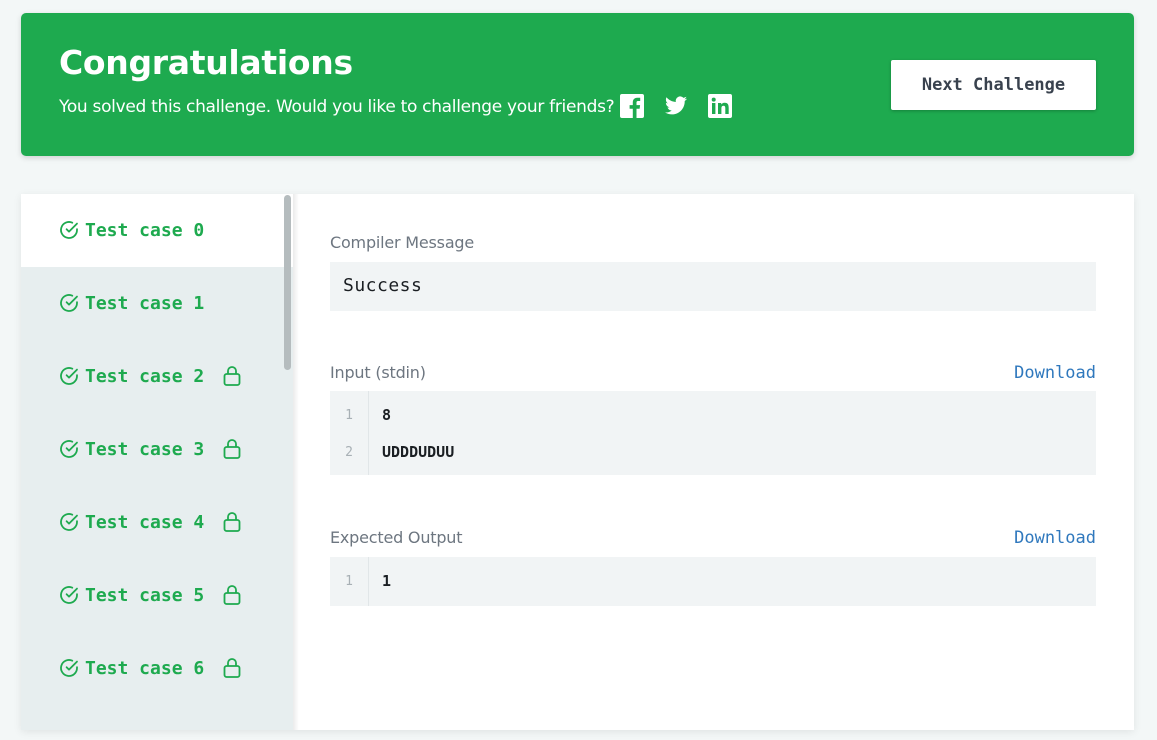  What do you see at coordinates (1055, 538) in the screenshot?
I see `expected-output-download-link: Download` at bounding box center [1055, 538].